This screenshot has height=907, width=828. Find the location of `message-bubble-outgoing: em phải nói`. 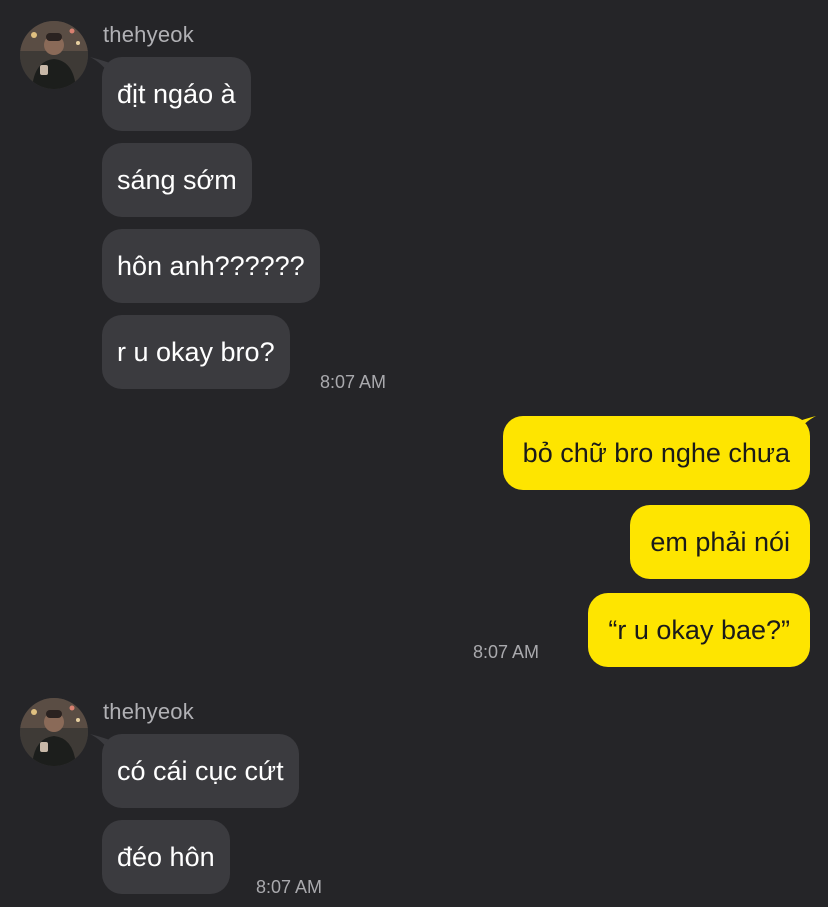

message-bubble-outgoing: em phải nói is located at coordinates (720, 542).